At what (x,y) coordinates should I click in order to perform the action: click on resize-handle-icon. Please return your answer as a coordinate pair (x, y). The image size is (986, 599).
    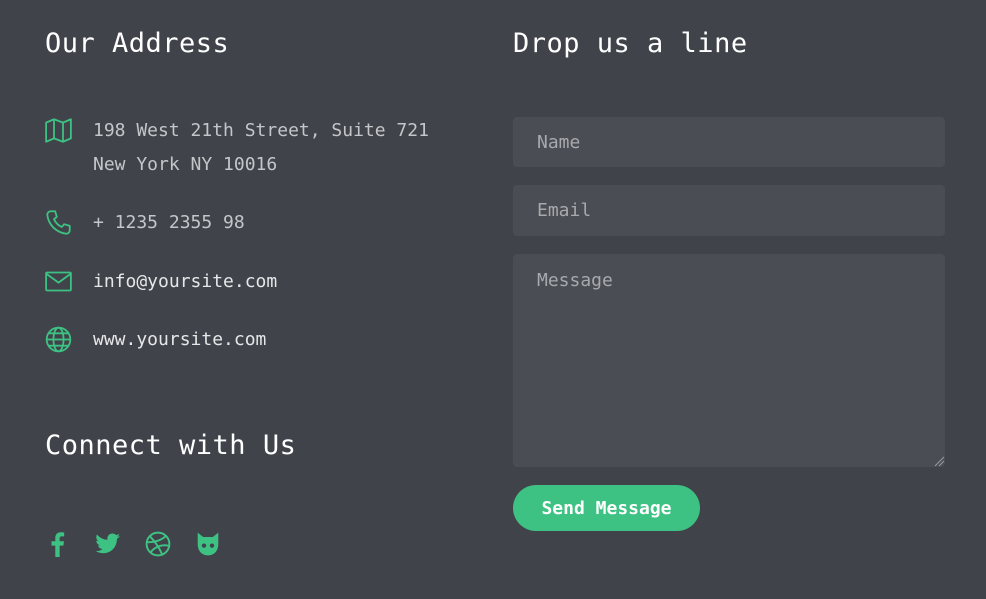
    Looking at the image, I should click on (939, 459).